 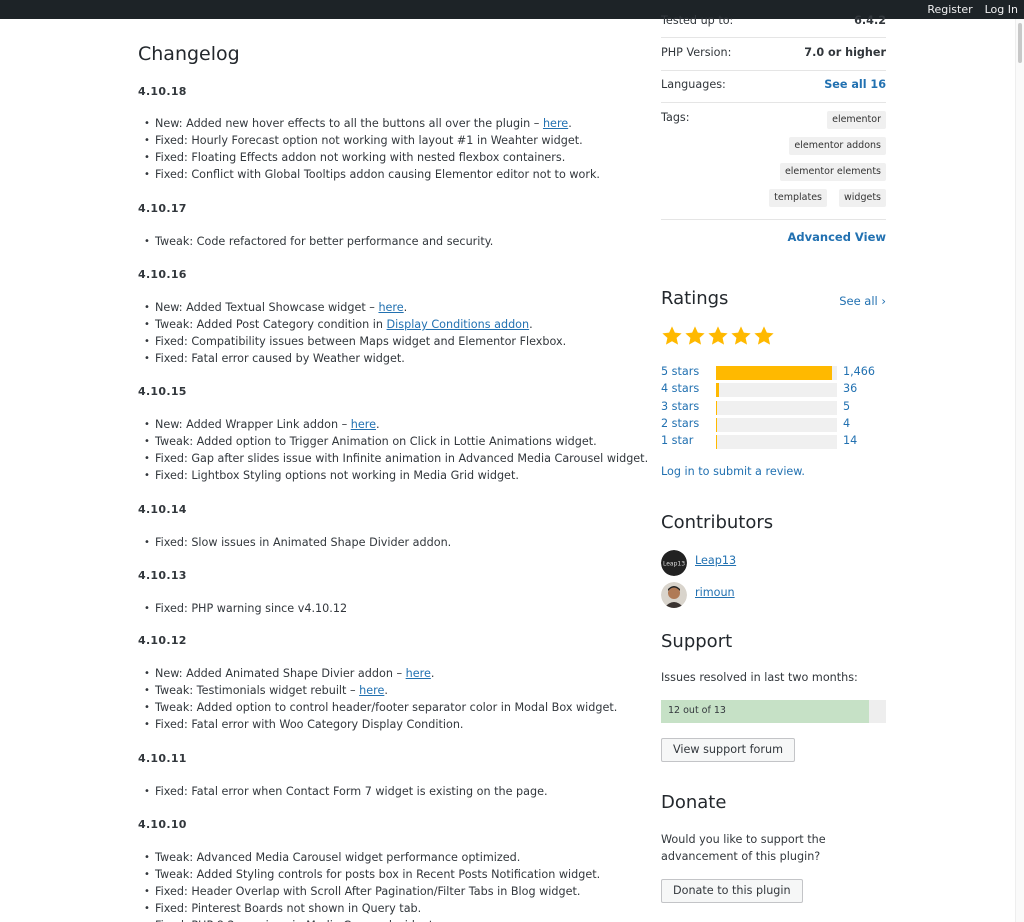 What do you see at coordinates (189, 54) in the screenshot?
I see `changelog-title: Changelog` at bounding box center [189, 54].